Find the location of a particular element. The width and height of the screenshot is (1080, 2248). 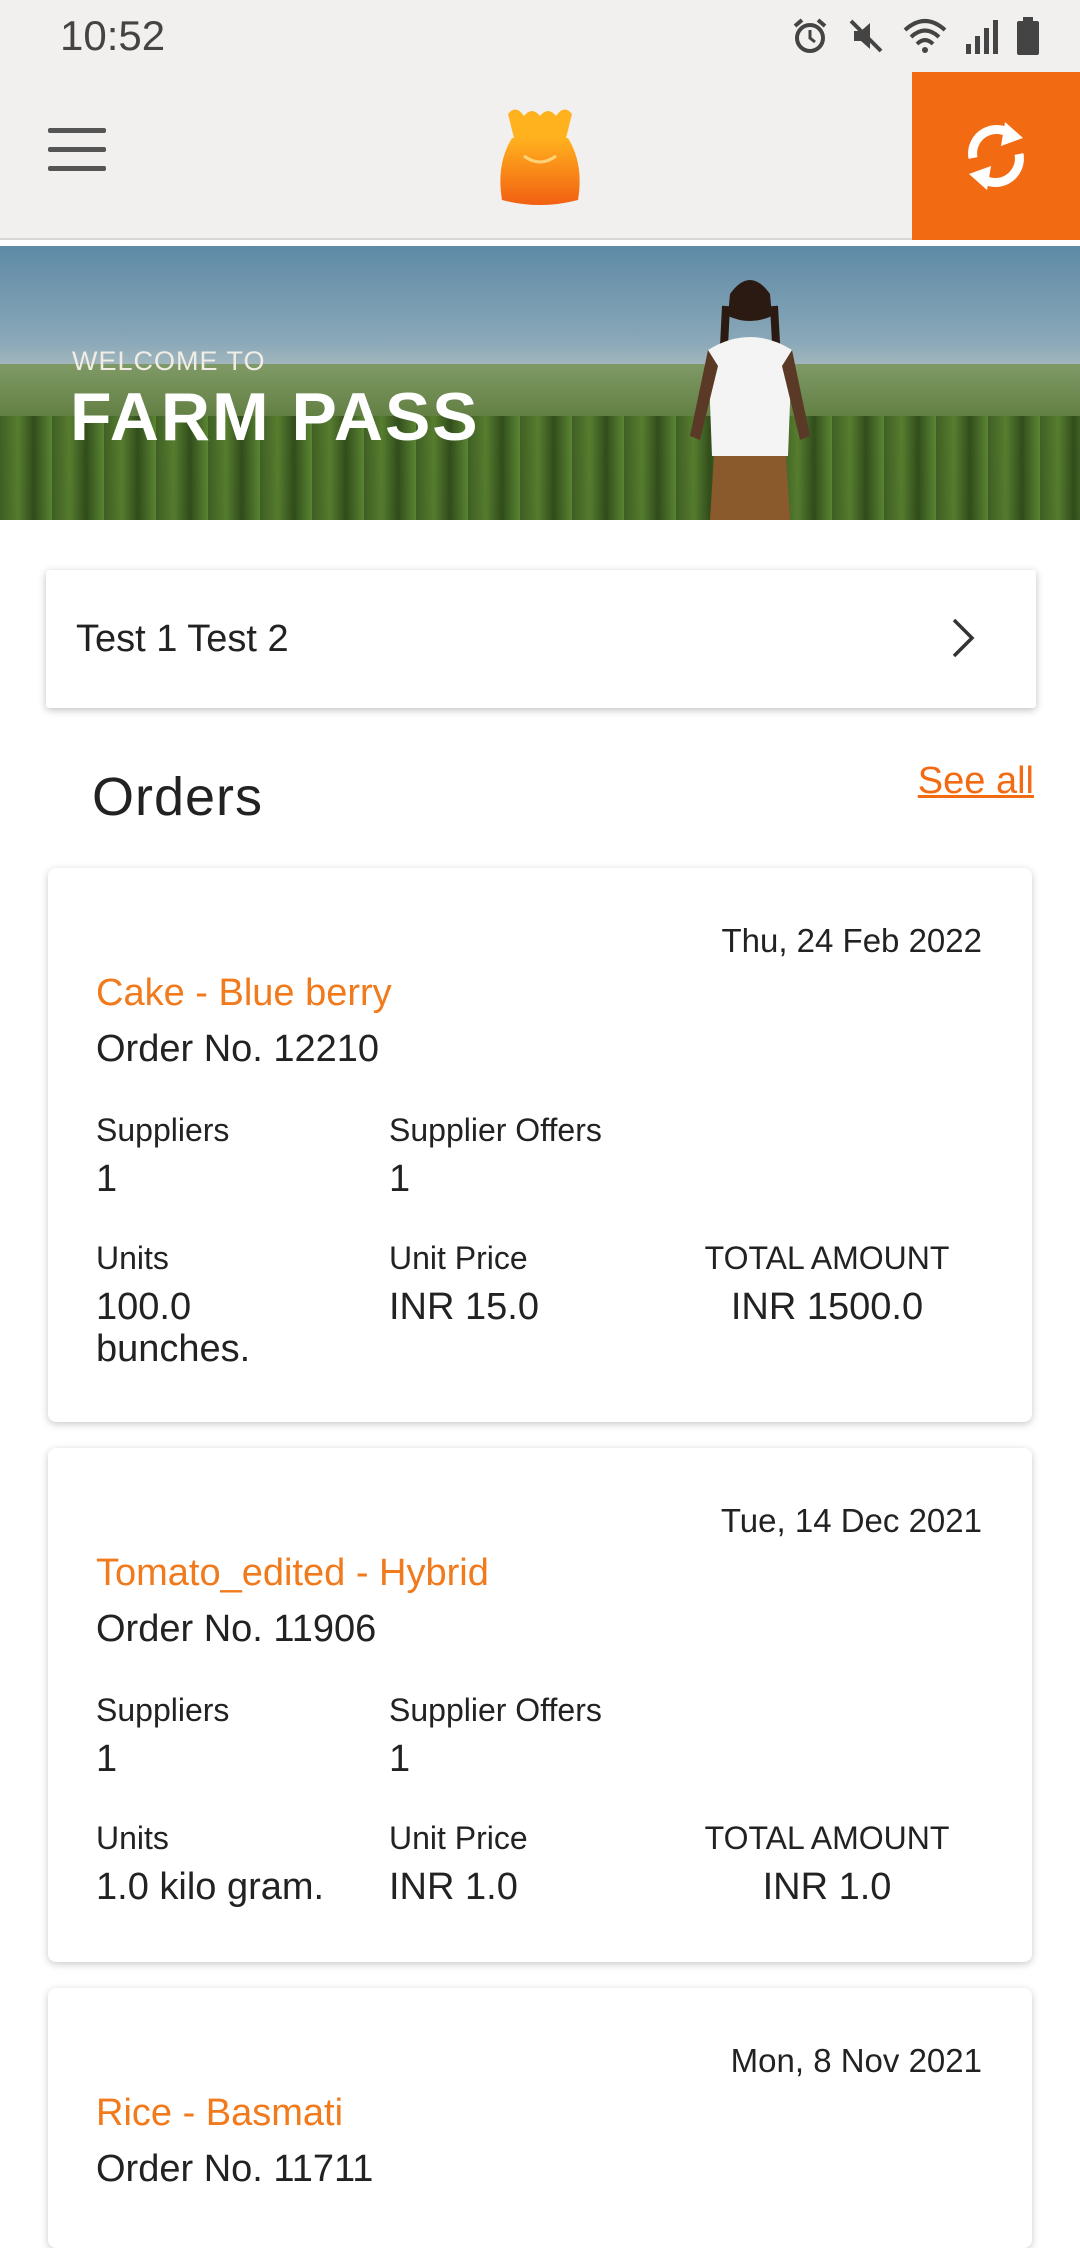

banner-app-name: FARM PASS is located at coordinates (275, 417).